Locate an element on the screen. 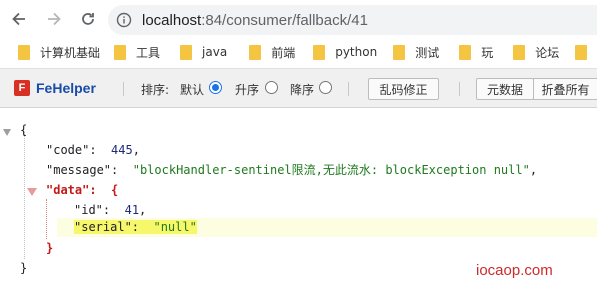 The width and height of the screenshot is (597, 286). url-text: localhost:84/consumer/fallback/41 is located at coordinates (255, 20).